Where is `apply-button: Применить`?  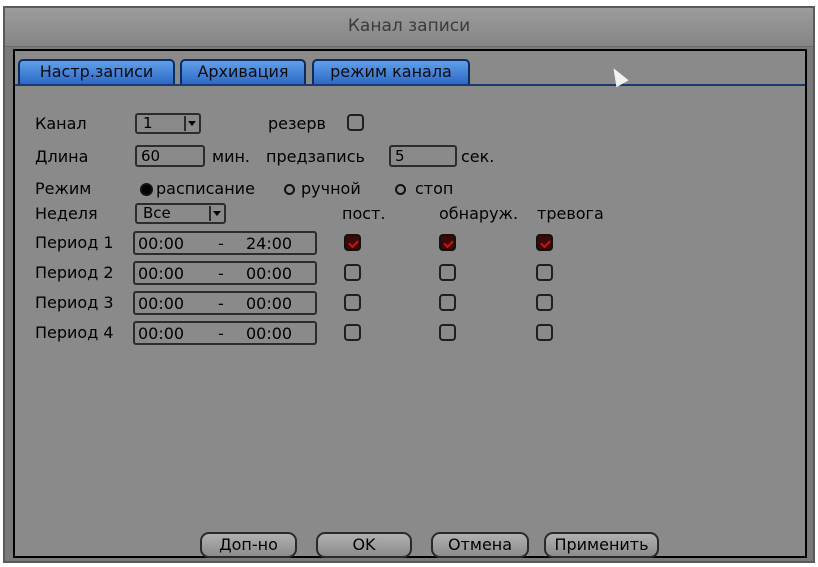
apply-button: Применить is located at coordinates (601, 545).